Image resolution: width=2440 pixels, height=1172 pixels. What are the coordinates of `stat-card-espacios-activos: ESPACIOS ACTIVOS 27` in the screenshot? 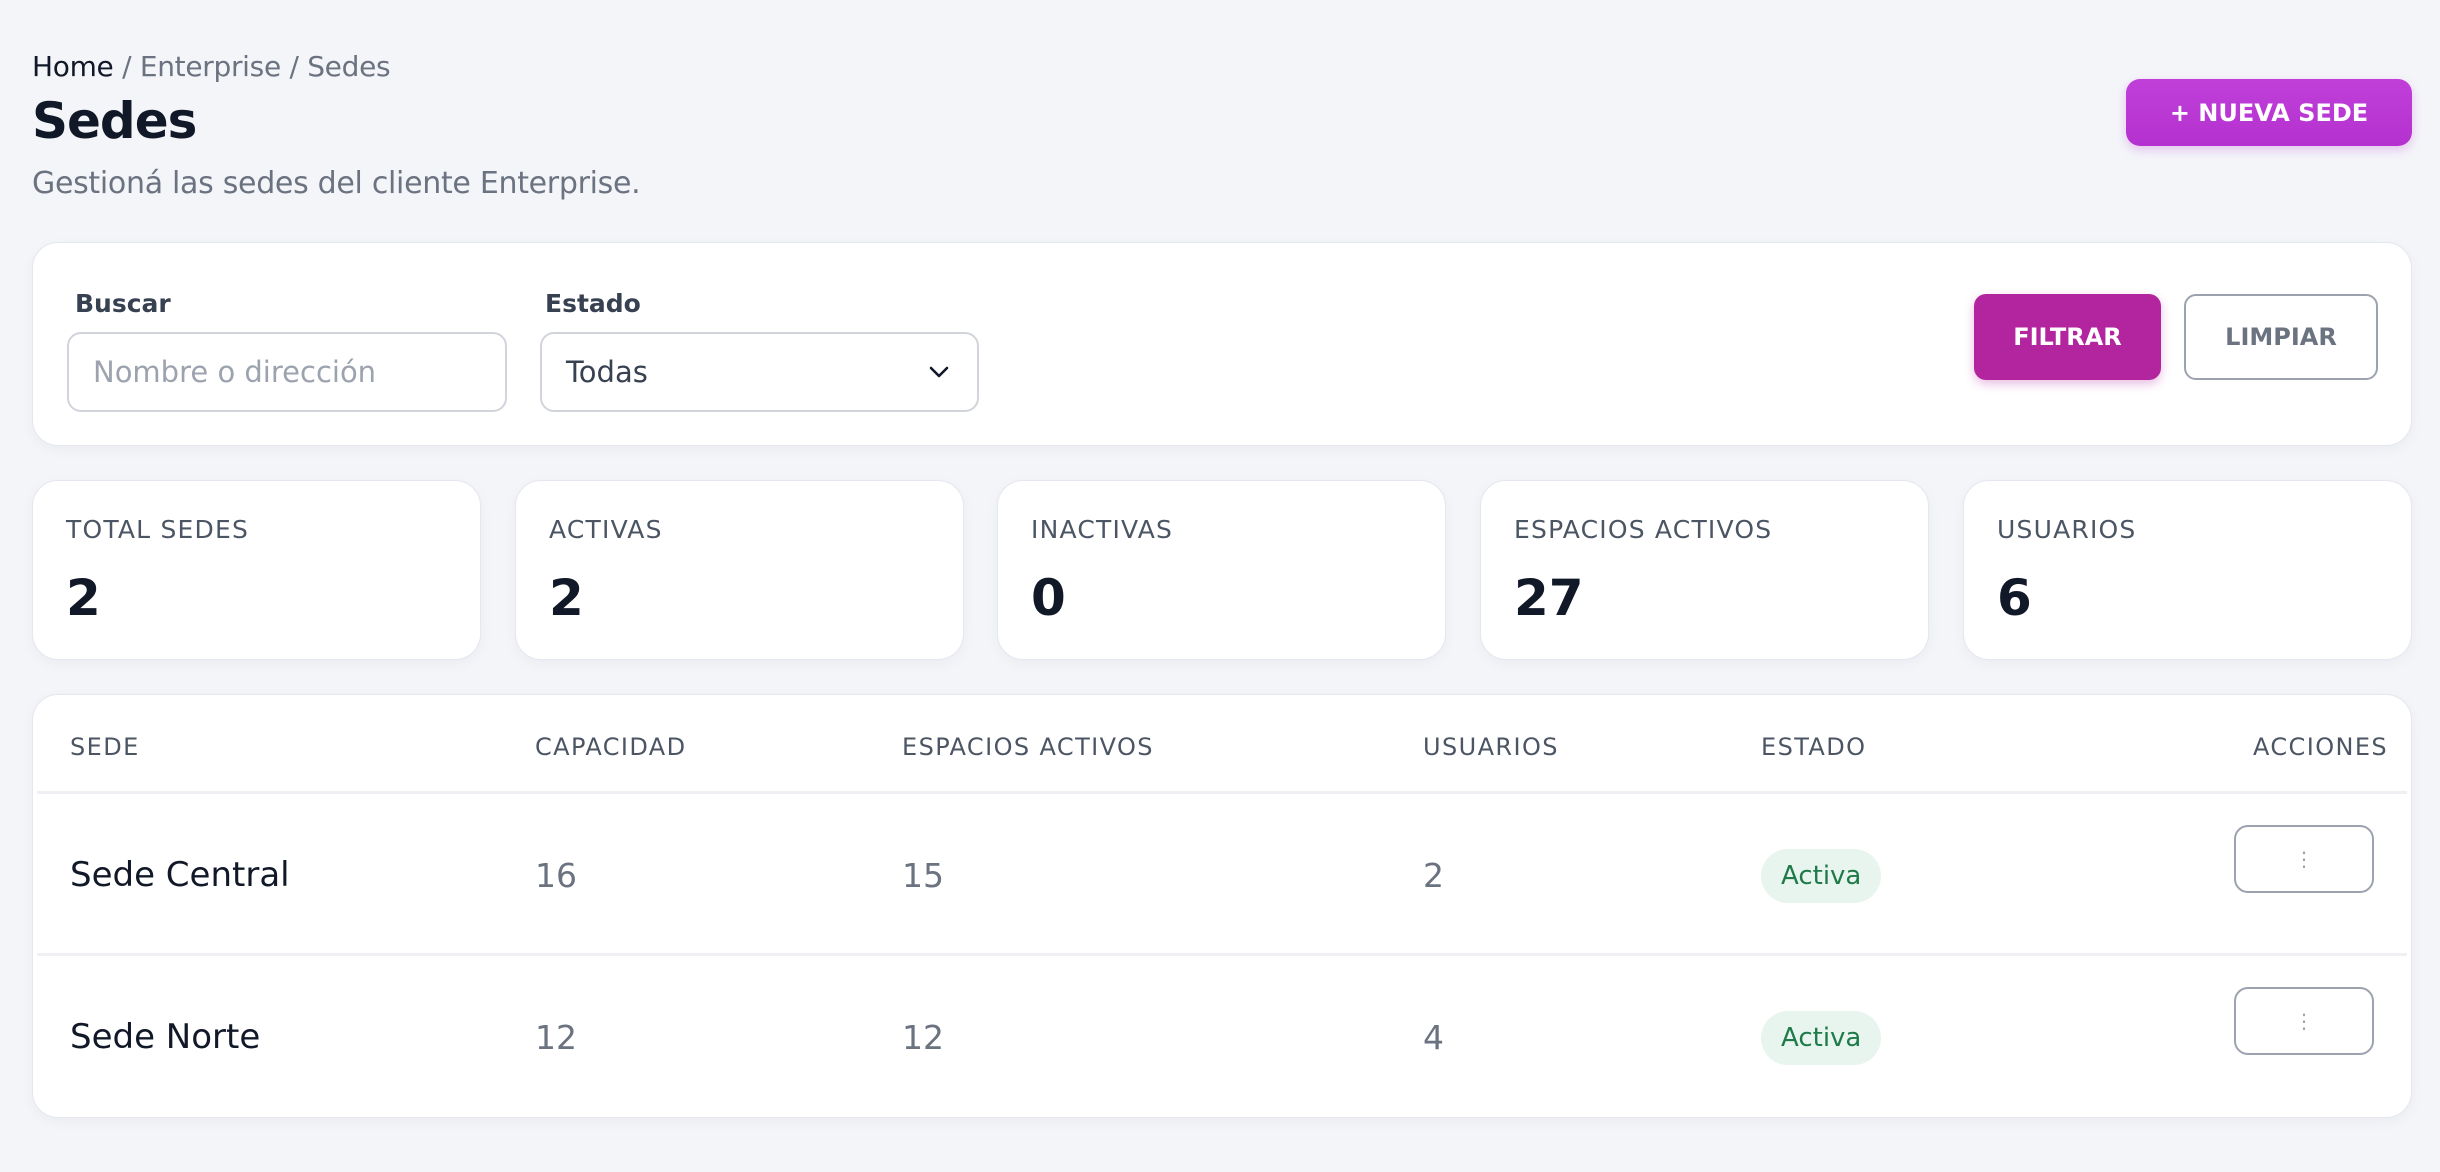 It's located at (1704, 570).